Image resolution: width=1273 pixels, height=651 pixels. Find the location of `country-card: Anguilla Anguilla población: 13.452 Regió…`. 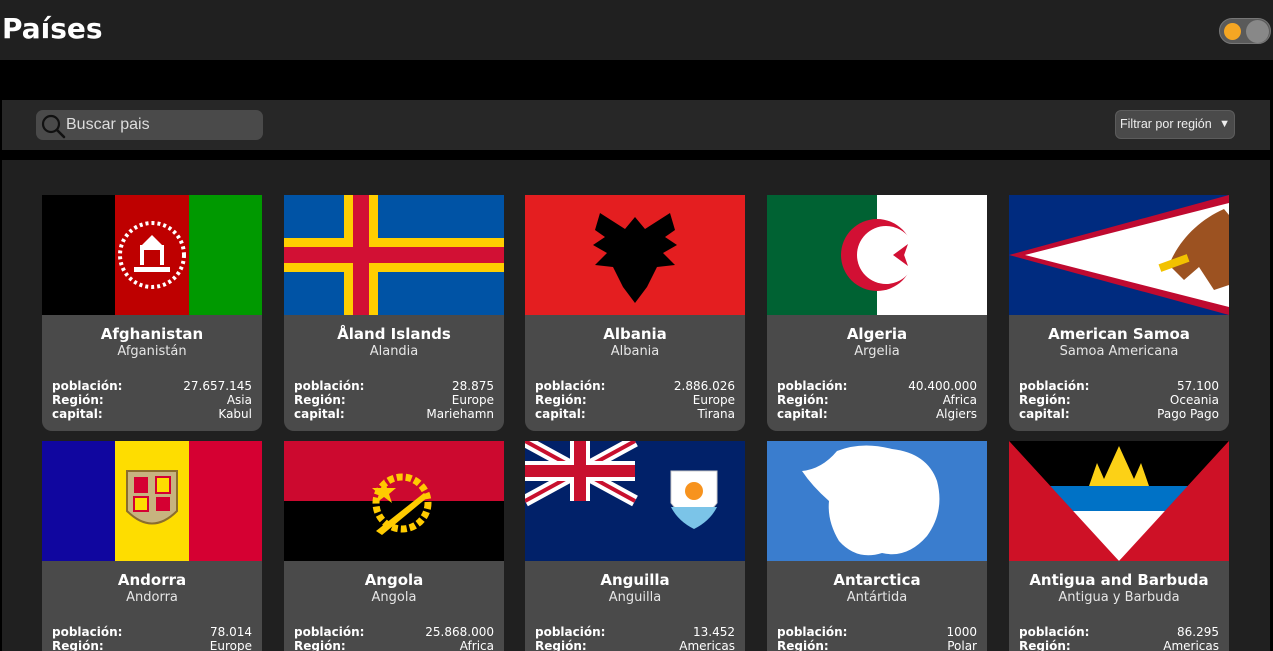

country-card: Anguilla Anguilla población: 13.452 Regió… is located at coordinates (635, 546).